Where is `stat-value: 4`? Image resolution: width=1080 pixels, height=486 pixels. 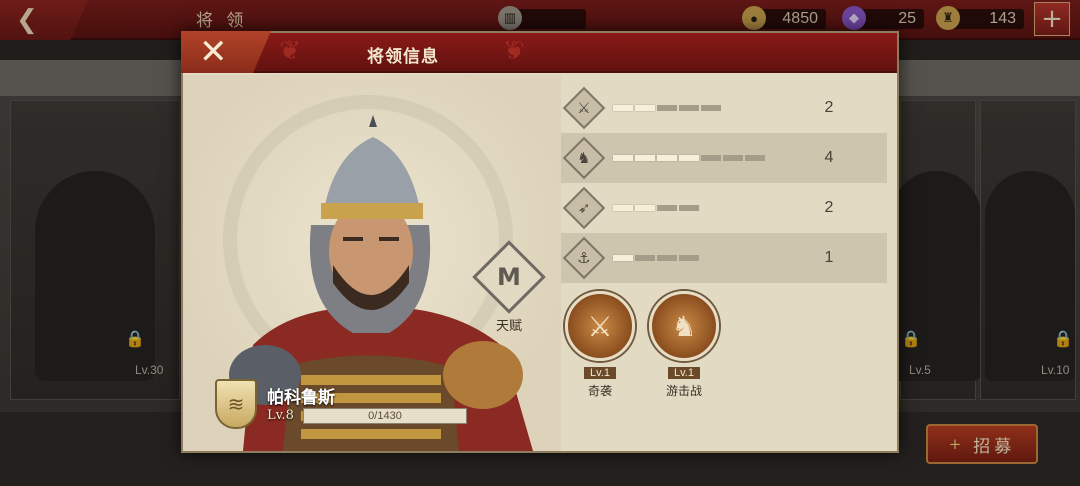 stat-value: 4 is located at coordinates (829, 157).